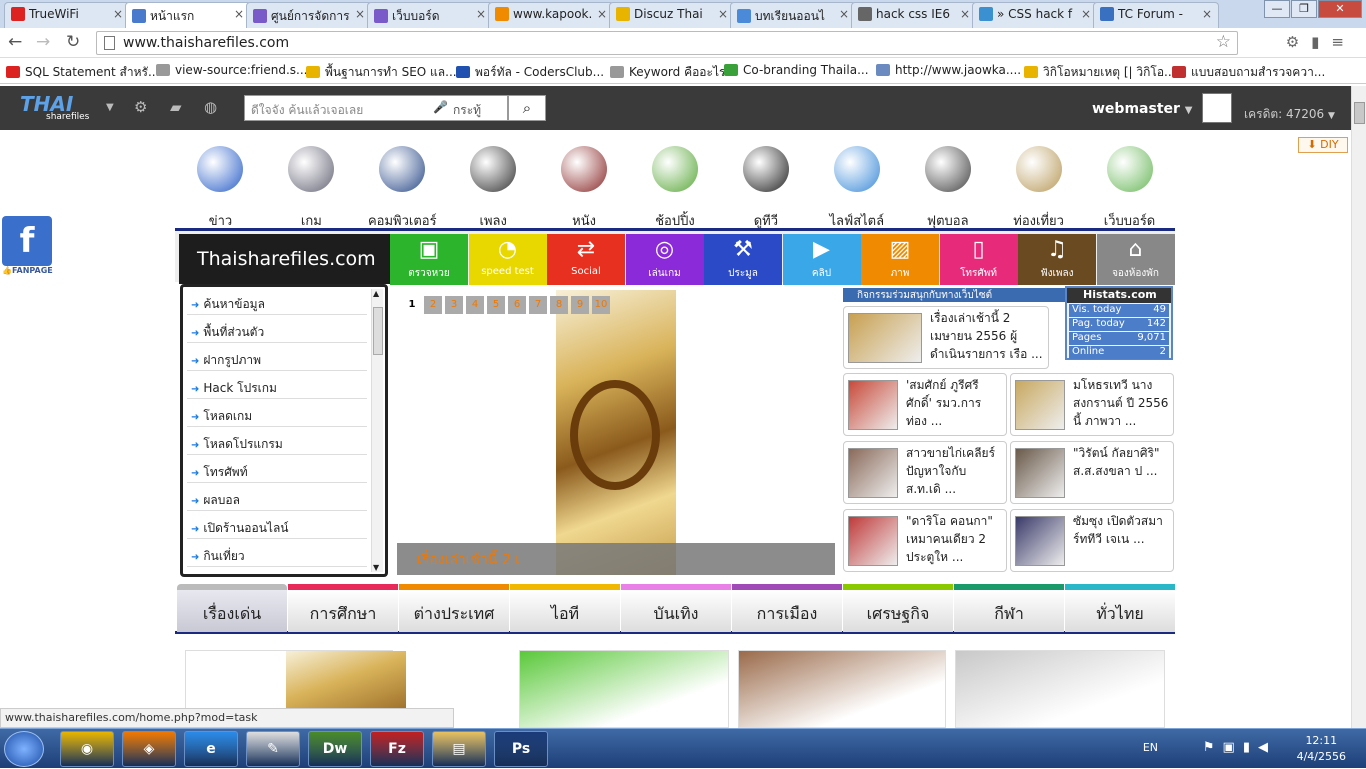  What do you see at coordinates (1142, 109) in the screenshot?
I see `username-menu: webmaster ▼` at bounding box center [1142, 109].